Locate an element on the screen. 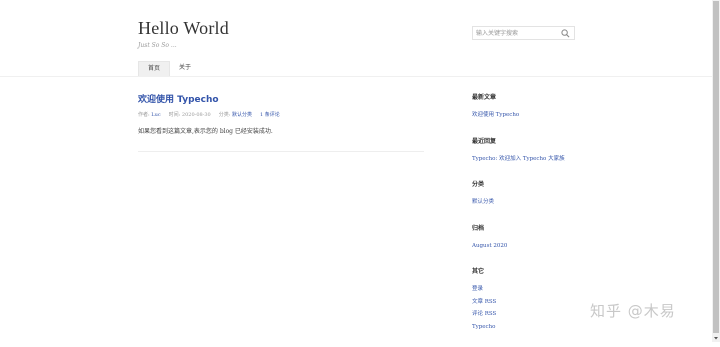  widget-other: 其它 登录 文章 RSS 评论 RSS Typecho is located at coordinates (532, 299).